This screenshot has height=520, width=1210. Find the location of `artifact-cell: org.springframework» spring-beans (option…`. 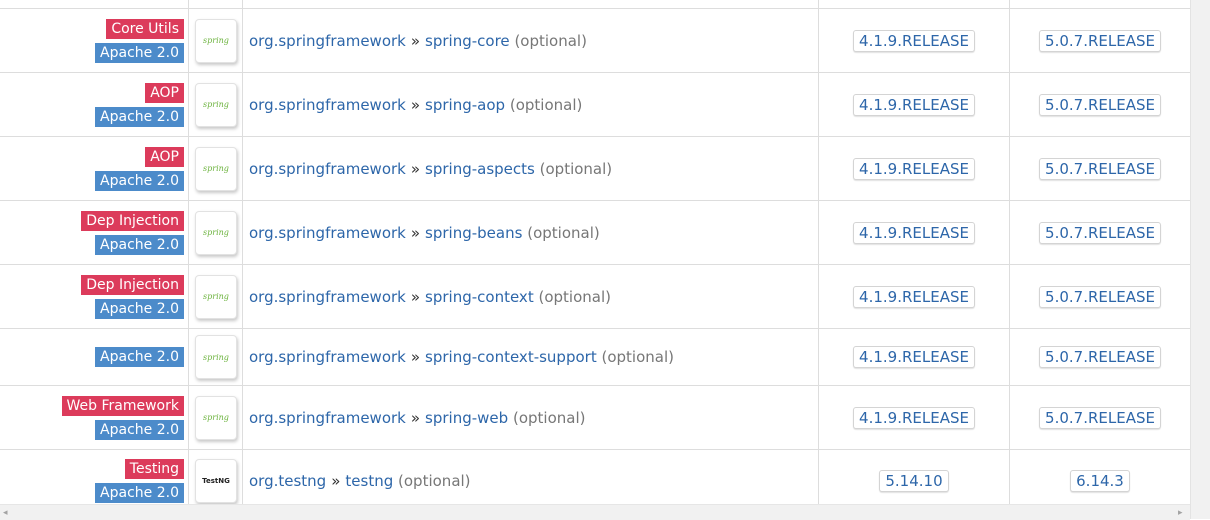

artifact-cell: org.springframework» spring-beans (option… is located at coordinates (424, 233).